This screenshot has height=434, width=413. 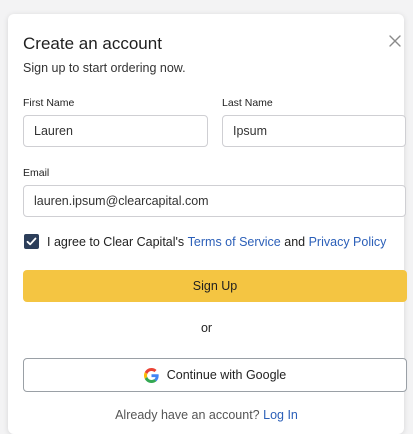 I want to click on log-in-link: Log In, so click(x=280, y=415).